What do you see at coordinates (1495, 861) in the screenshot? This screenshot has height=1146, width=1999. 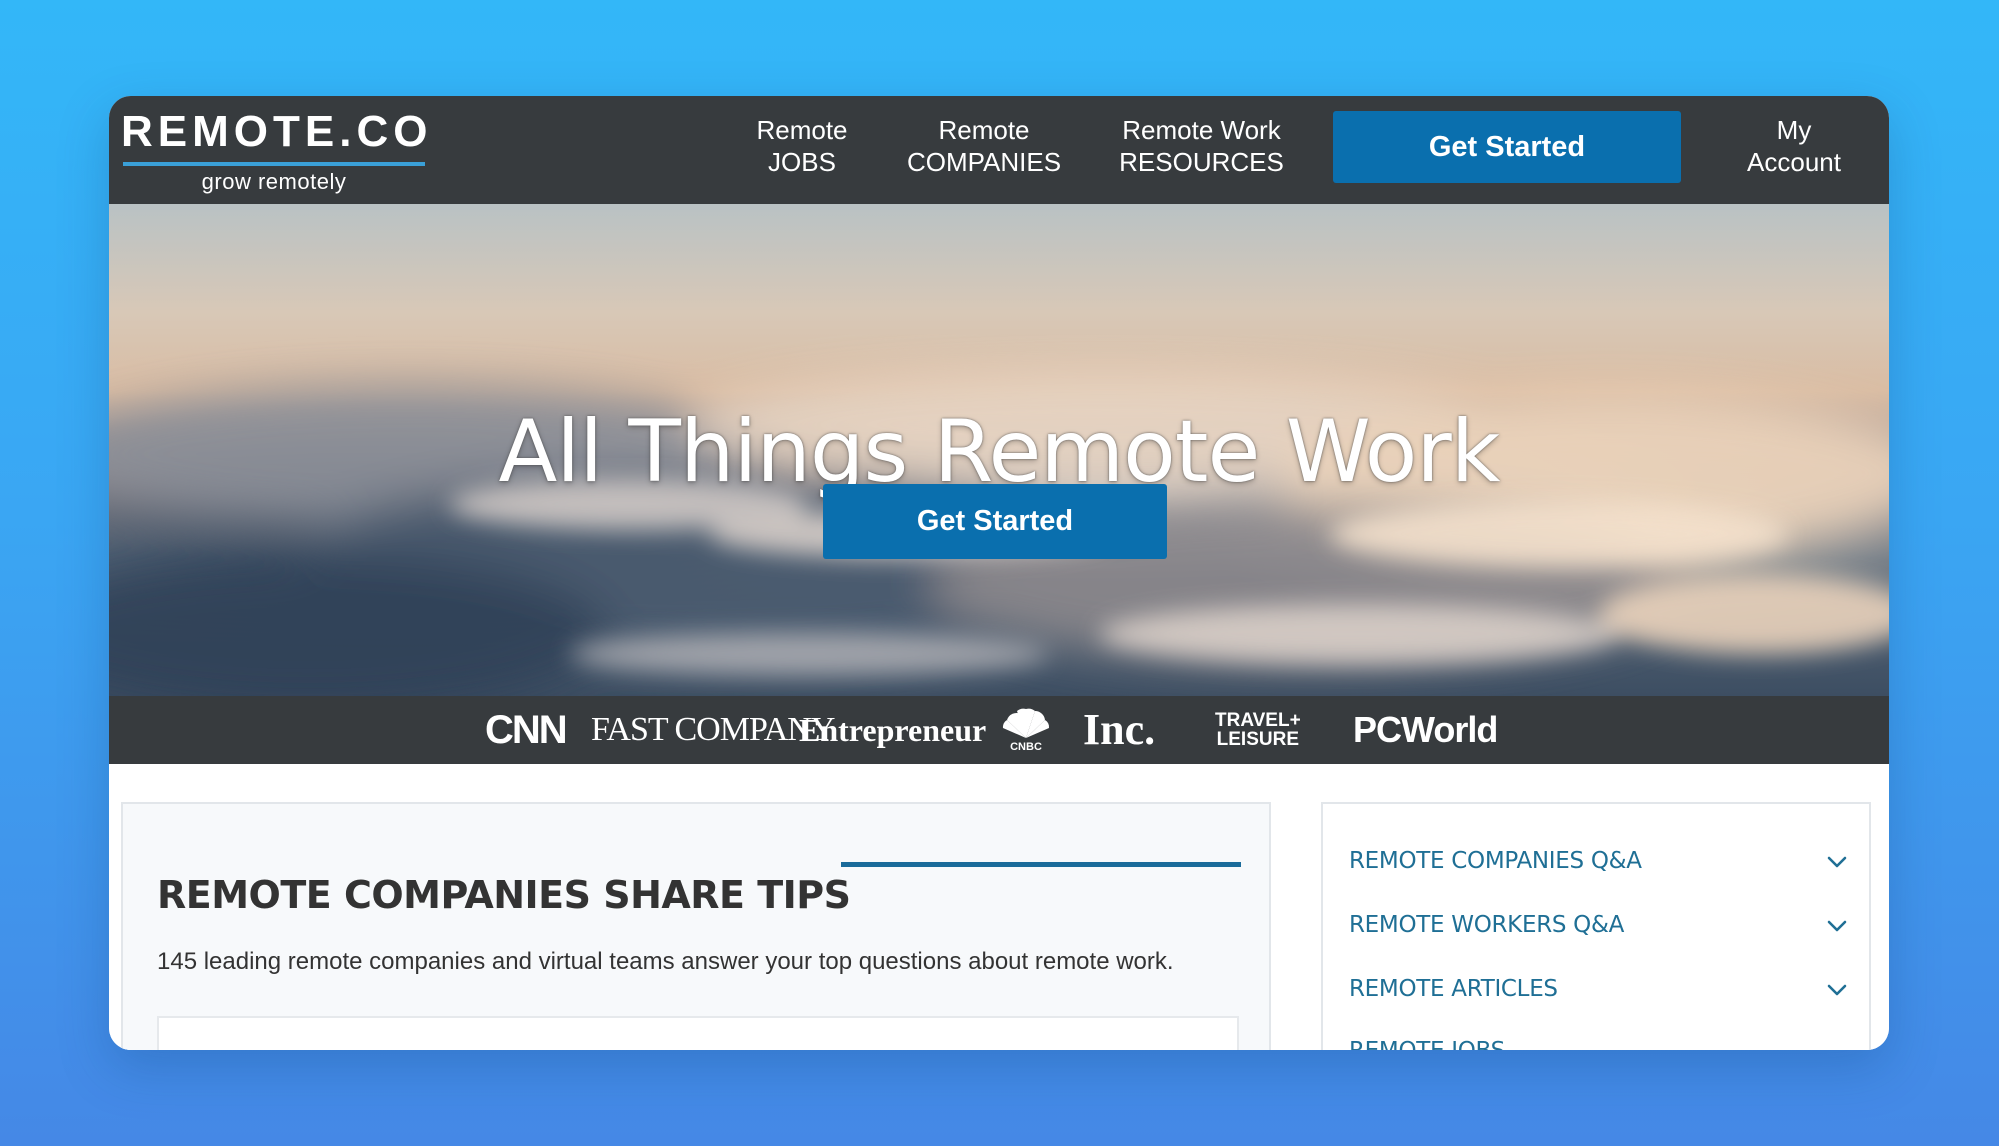 I see `accordion-label: REMOTE COMPANIES Q&A` at bounding box center [1495, 861].